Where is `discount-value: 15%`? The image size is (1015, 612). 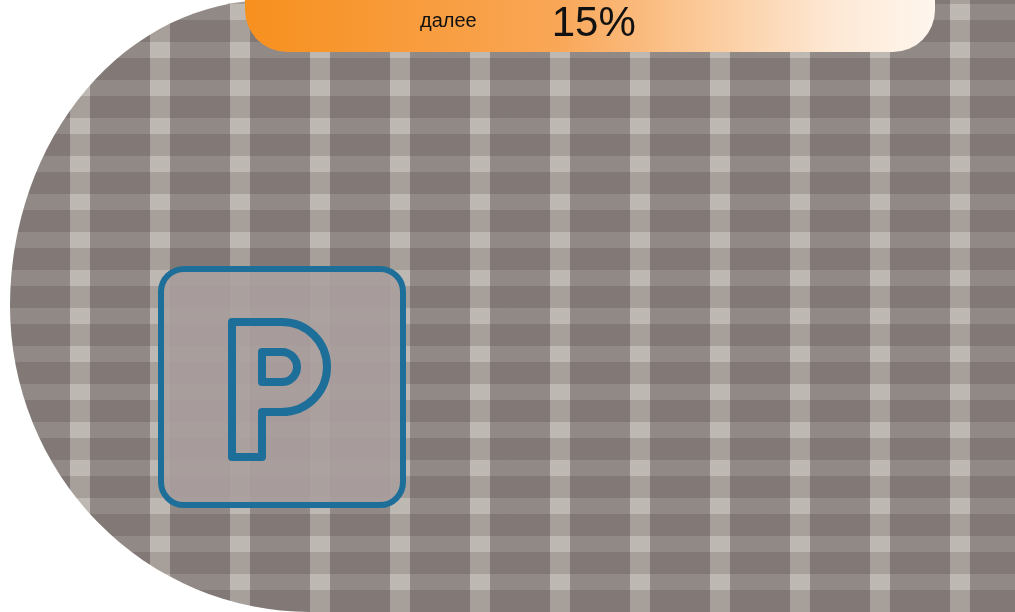 discount-value: 15% is located at coordinates (593, 22).